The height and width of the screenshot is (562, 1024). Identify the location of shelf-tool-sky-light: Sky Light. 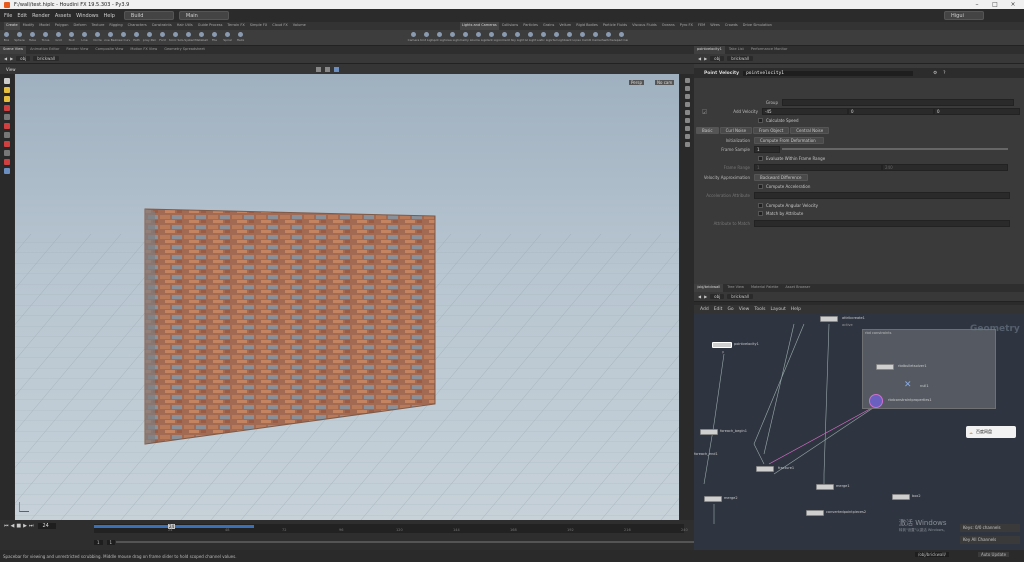
(517, 37).